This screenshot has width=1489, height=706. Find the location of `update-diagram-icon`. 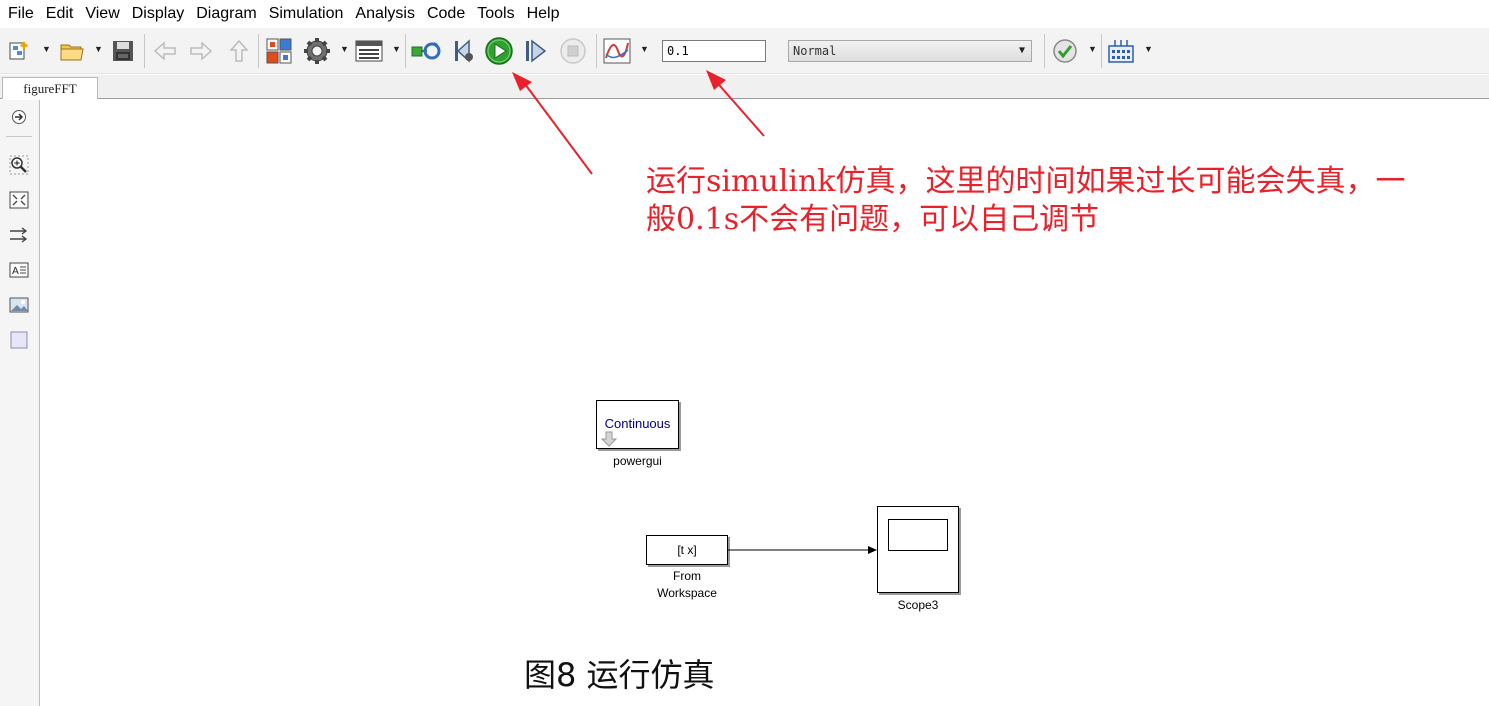

update-diagram-icon is located at coordinates (426, 51).